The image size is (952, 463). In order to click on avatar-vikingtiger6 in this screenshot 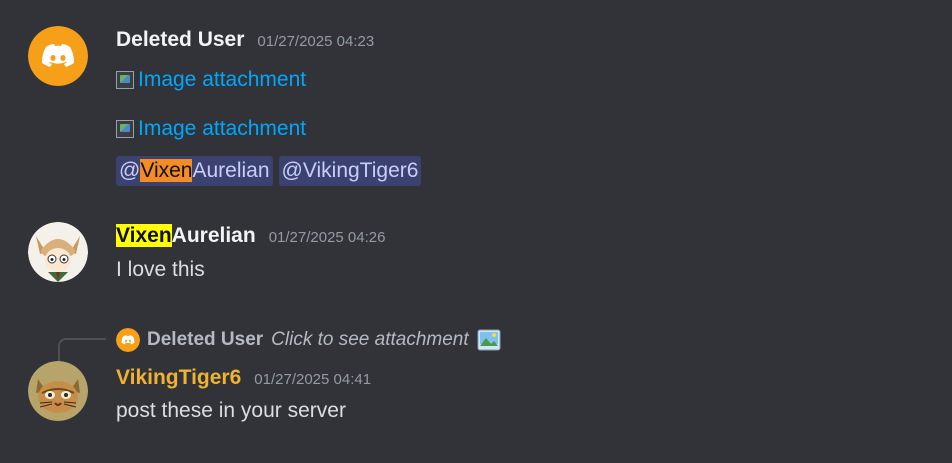, I will do `click(58, 391)`.